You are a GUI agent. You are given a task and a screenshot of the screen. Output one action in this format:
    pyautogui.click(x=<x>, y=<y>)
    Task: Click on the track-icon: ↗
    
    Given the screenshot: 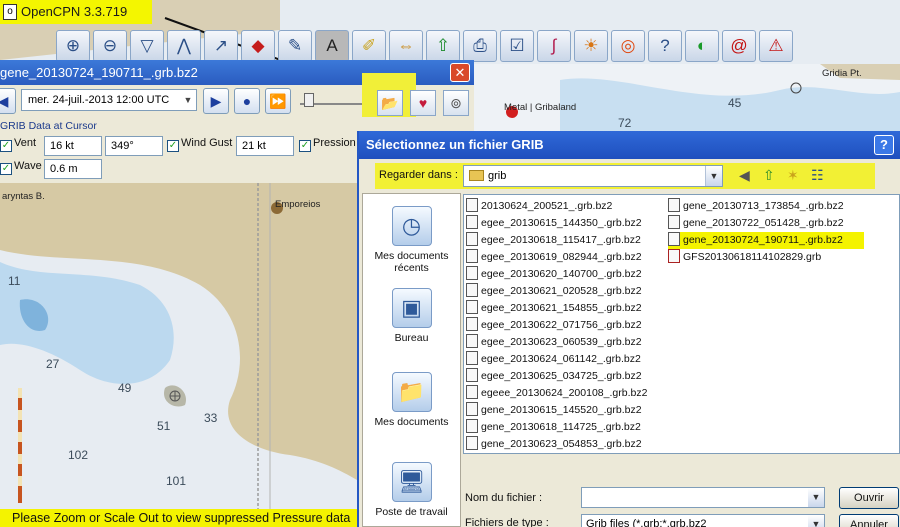 What is the action you would take?
    pyautogui.click(x=221, y=46)
    